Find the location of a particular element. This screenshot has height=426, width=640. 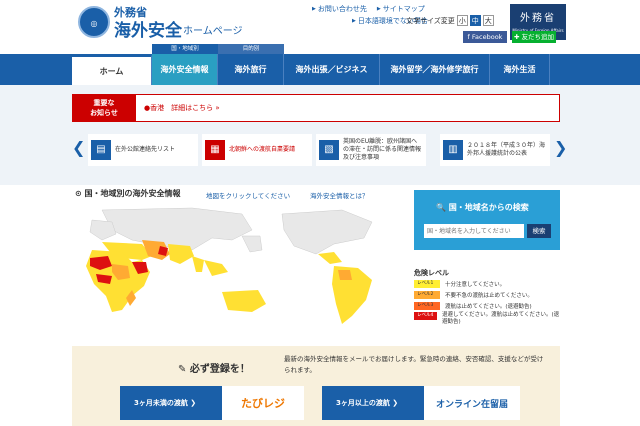

legend-text: 渡航は止めてください。(退避勧告) is located at coordinates (488, 306).